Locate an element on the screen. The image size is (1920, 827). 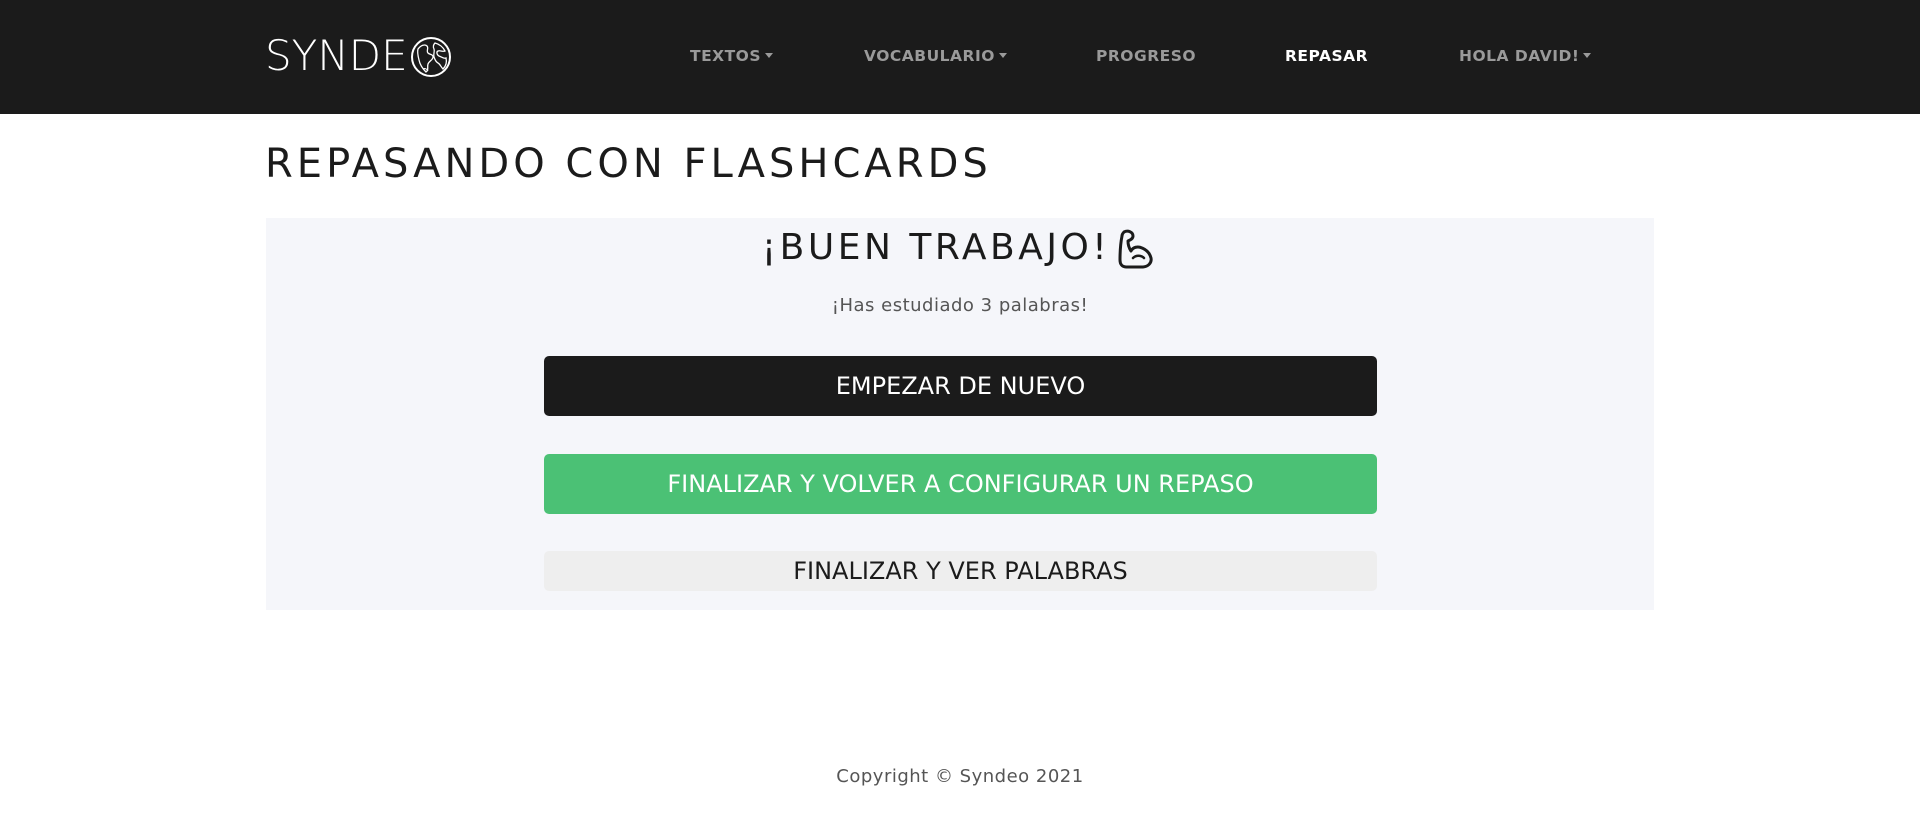
nav-textos: TEXTOS is located at coordinates (732, 56).